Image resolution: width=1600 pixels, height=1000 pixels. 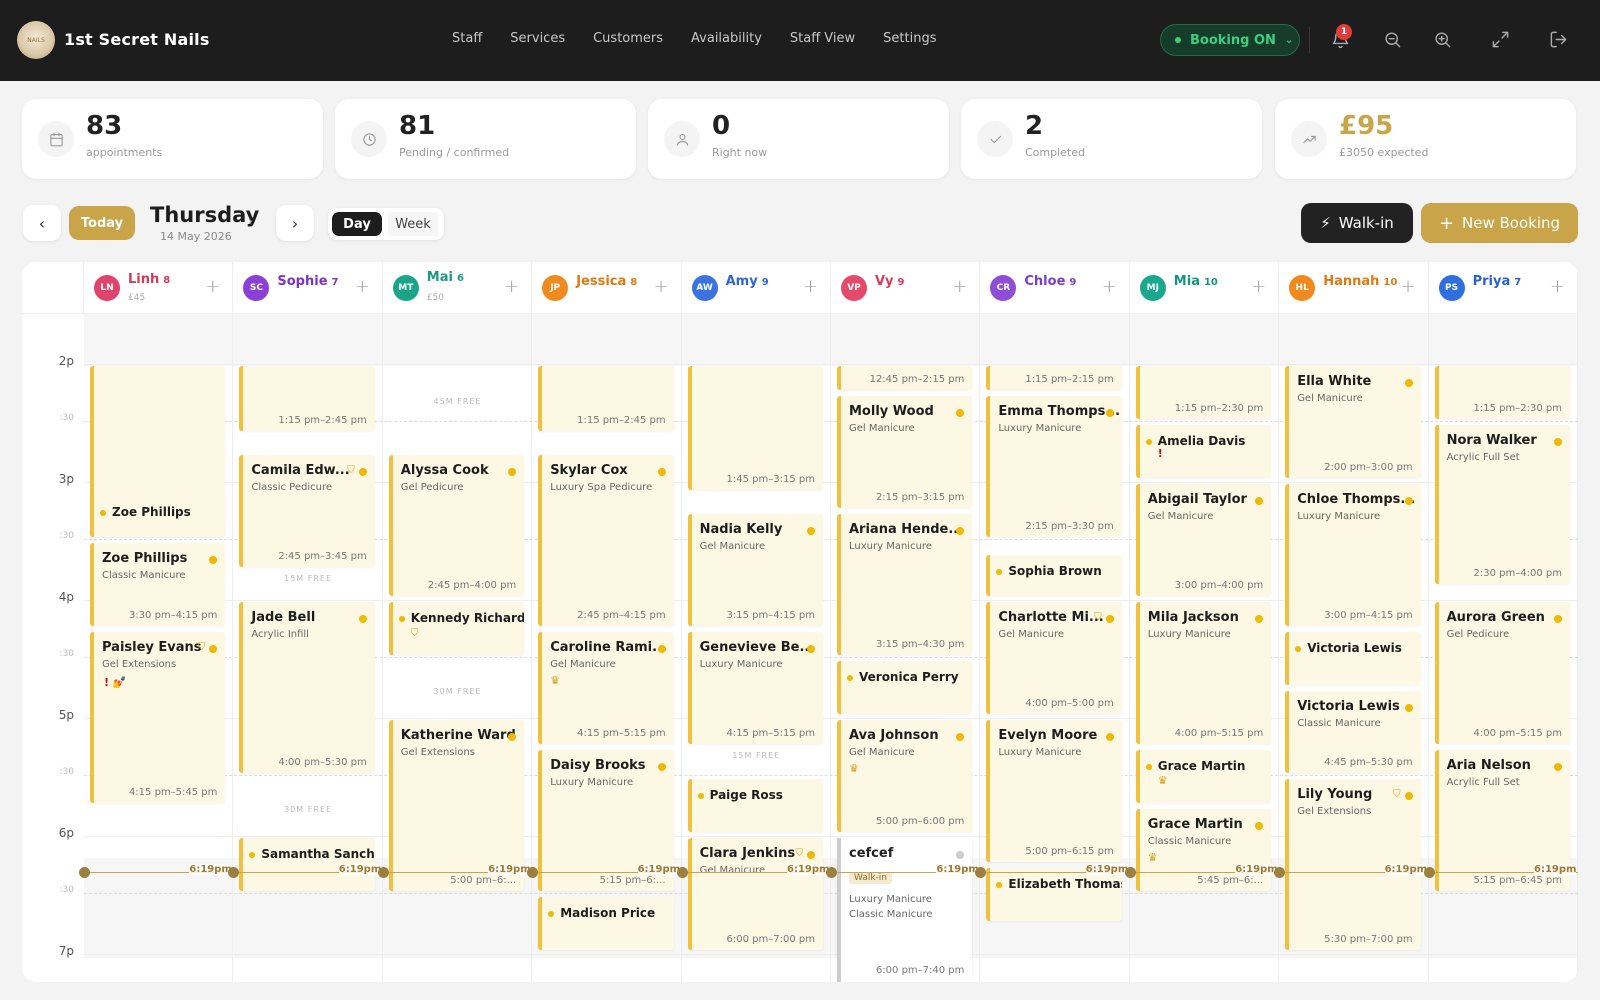 What do you see at coordinates (1442, 39) in the screenshot?
I see `zoom-in-icon` at bounding box center [1442, 39].